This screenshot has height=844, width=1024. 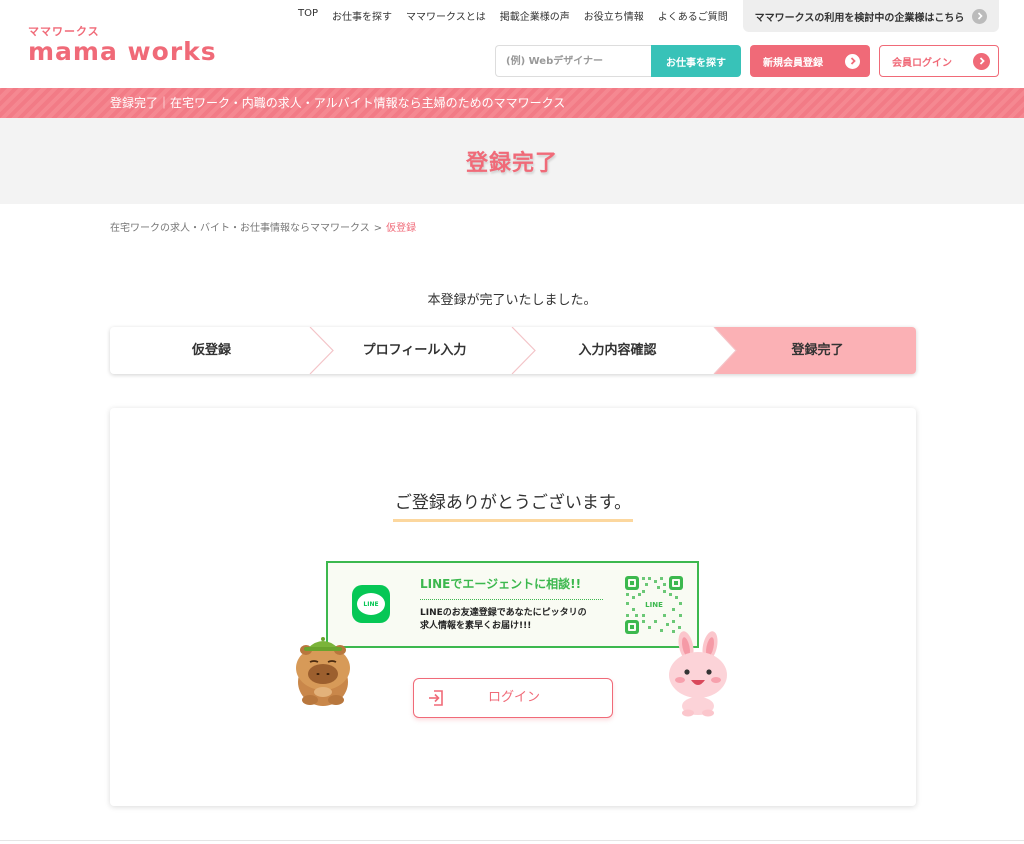 I want to click on thanks-heading: ご登録ありがとうございます。, so click(x=513, y=505).